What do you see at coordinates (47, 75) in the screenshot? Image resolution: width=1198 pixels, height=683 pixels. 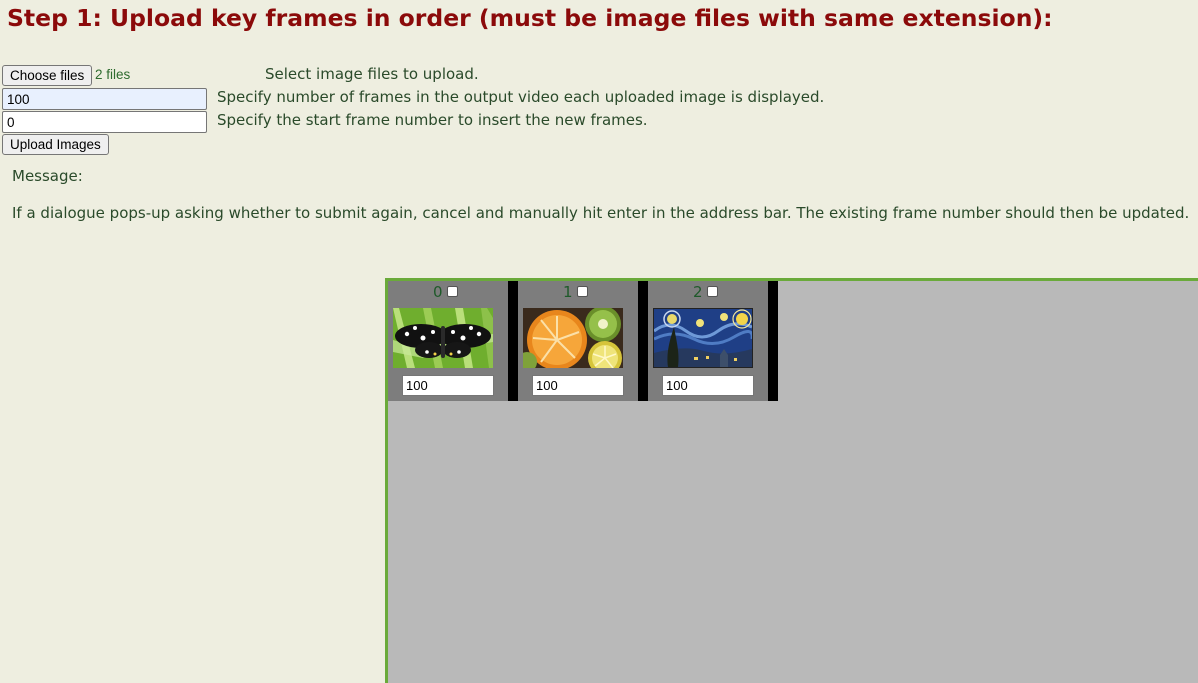 I see `choose-files-button: Choose files` at bounding box center [47, 75].